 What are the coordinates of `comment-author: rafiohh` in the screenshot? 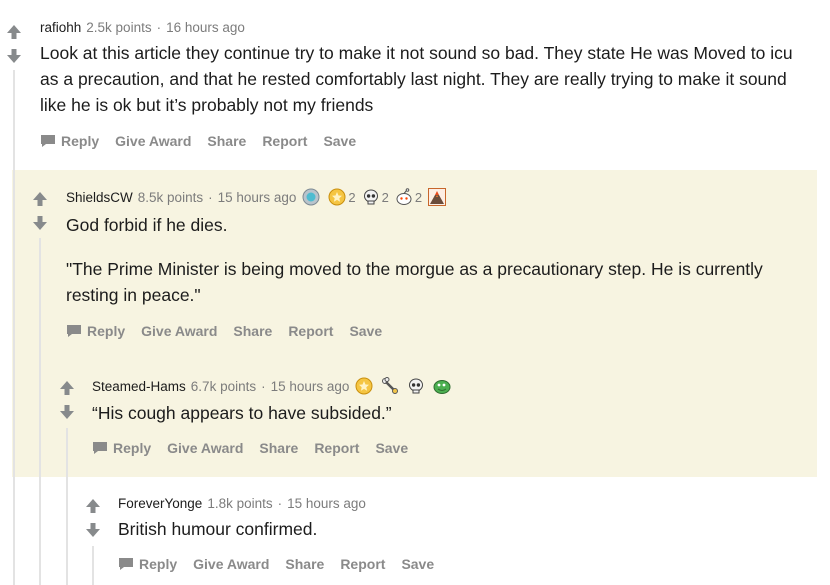 It's located at (60, 27).